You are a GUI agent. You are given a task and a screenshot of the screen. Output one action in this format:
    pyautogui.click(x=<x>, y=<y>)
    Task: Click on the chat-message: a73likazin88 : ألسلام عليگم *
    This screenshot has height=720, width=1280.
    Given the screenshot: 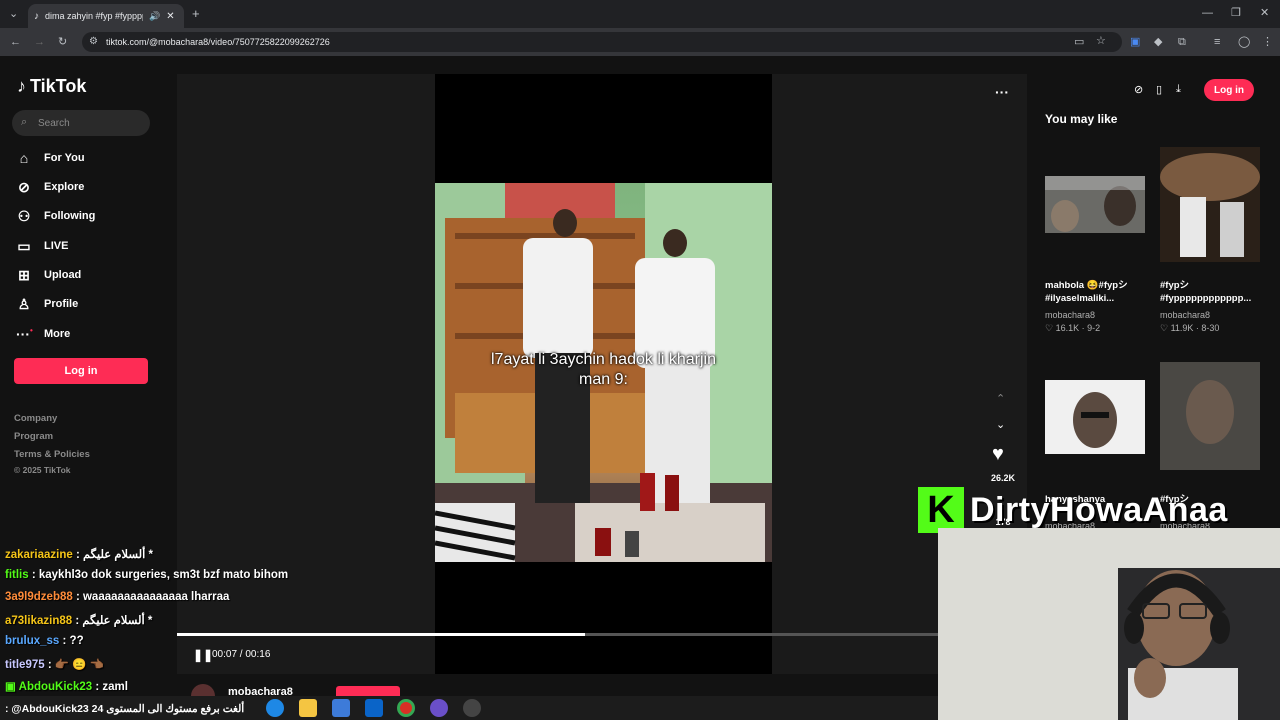 What is the action you would take?
    pyautogui.click(x=78, y=620)
    